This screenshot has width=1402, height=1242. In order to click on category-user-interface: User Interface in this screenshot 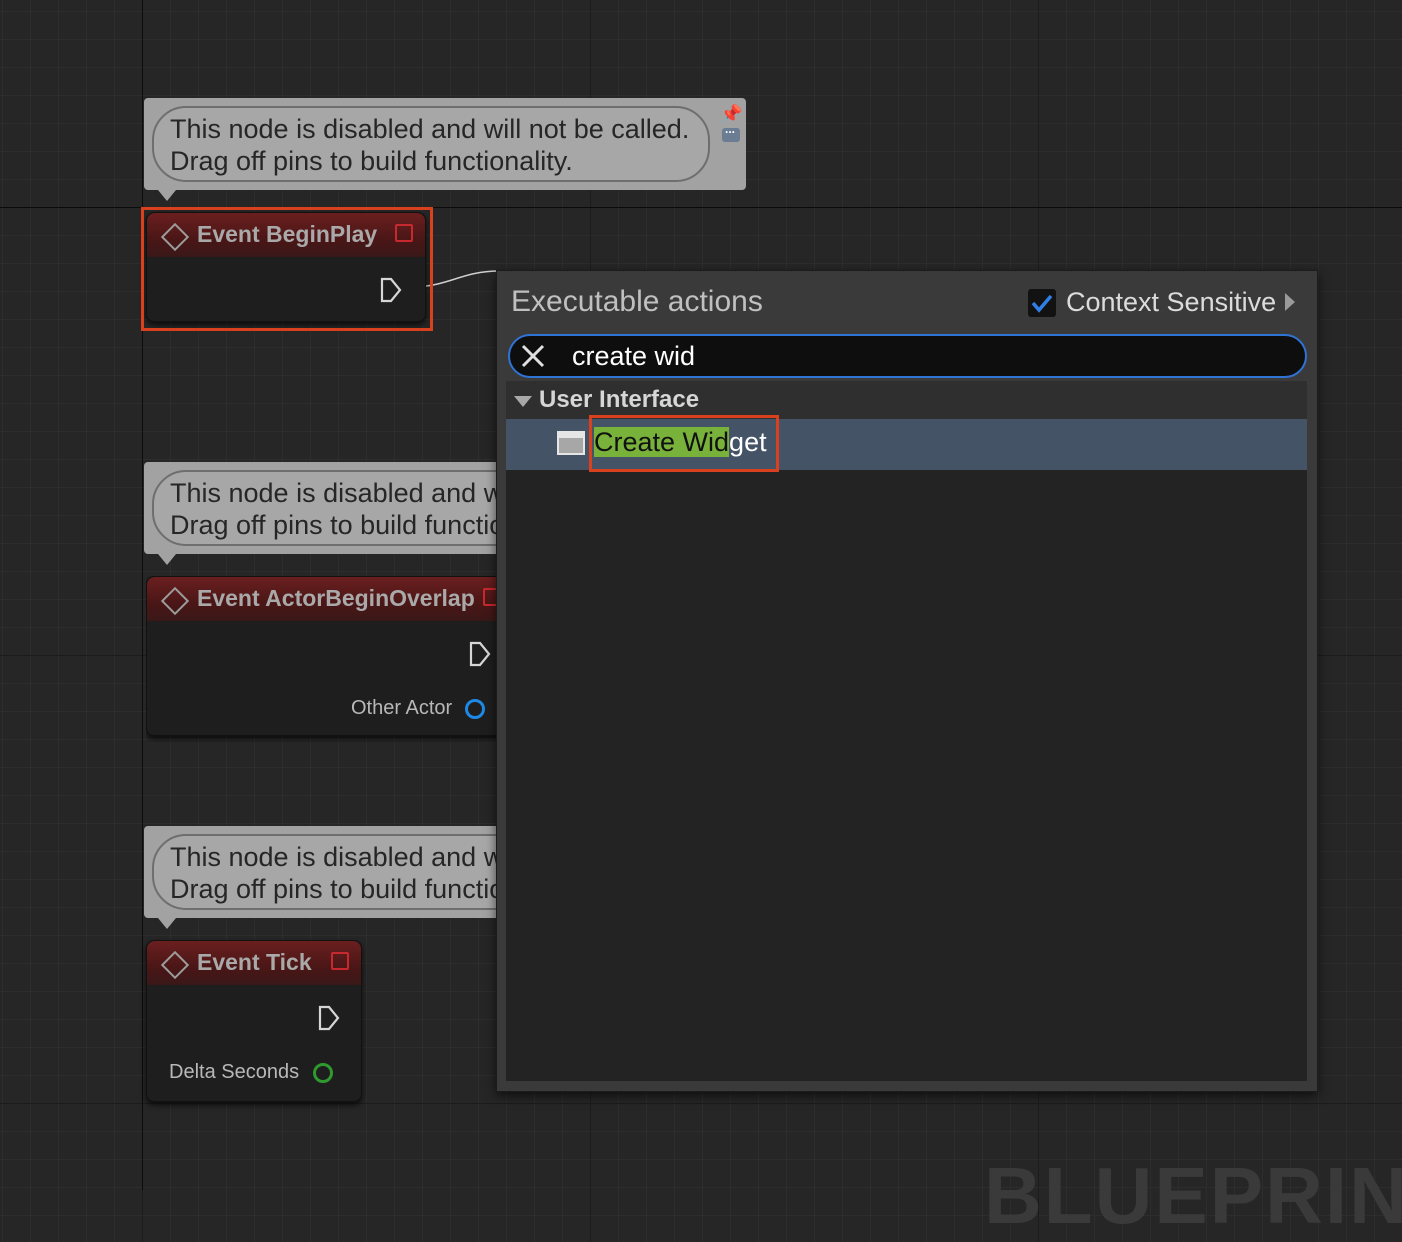, I will do `click(906, 400)`.